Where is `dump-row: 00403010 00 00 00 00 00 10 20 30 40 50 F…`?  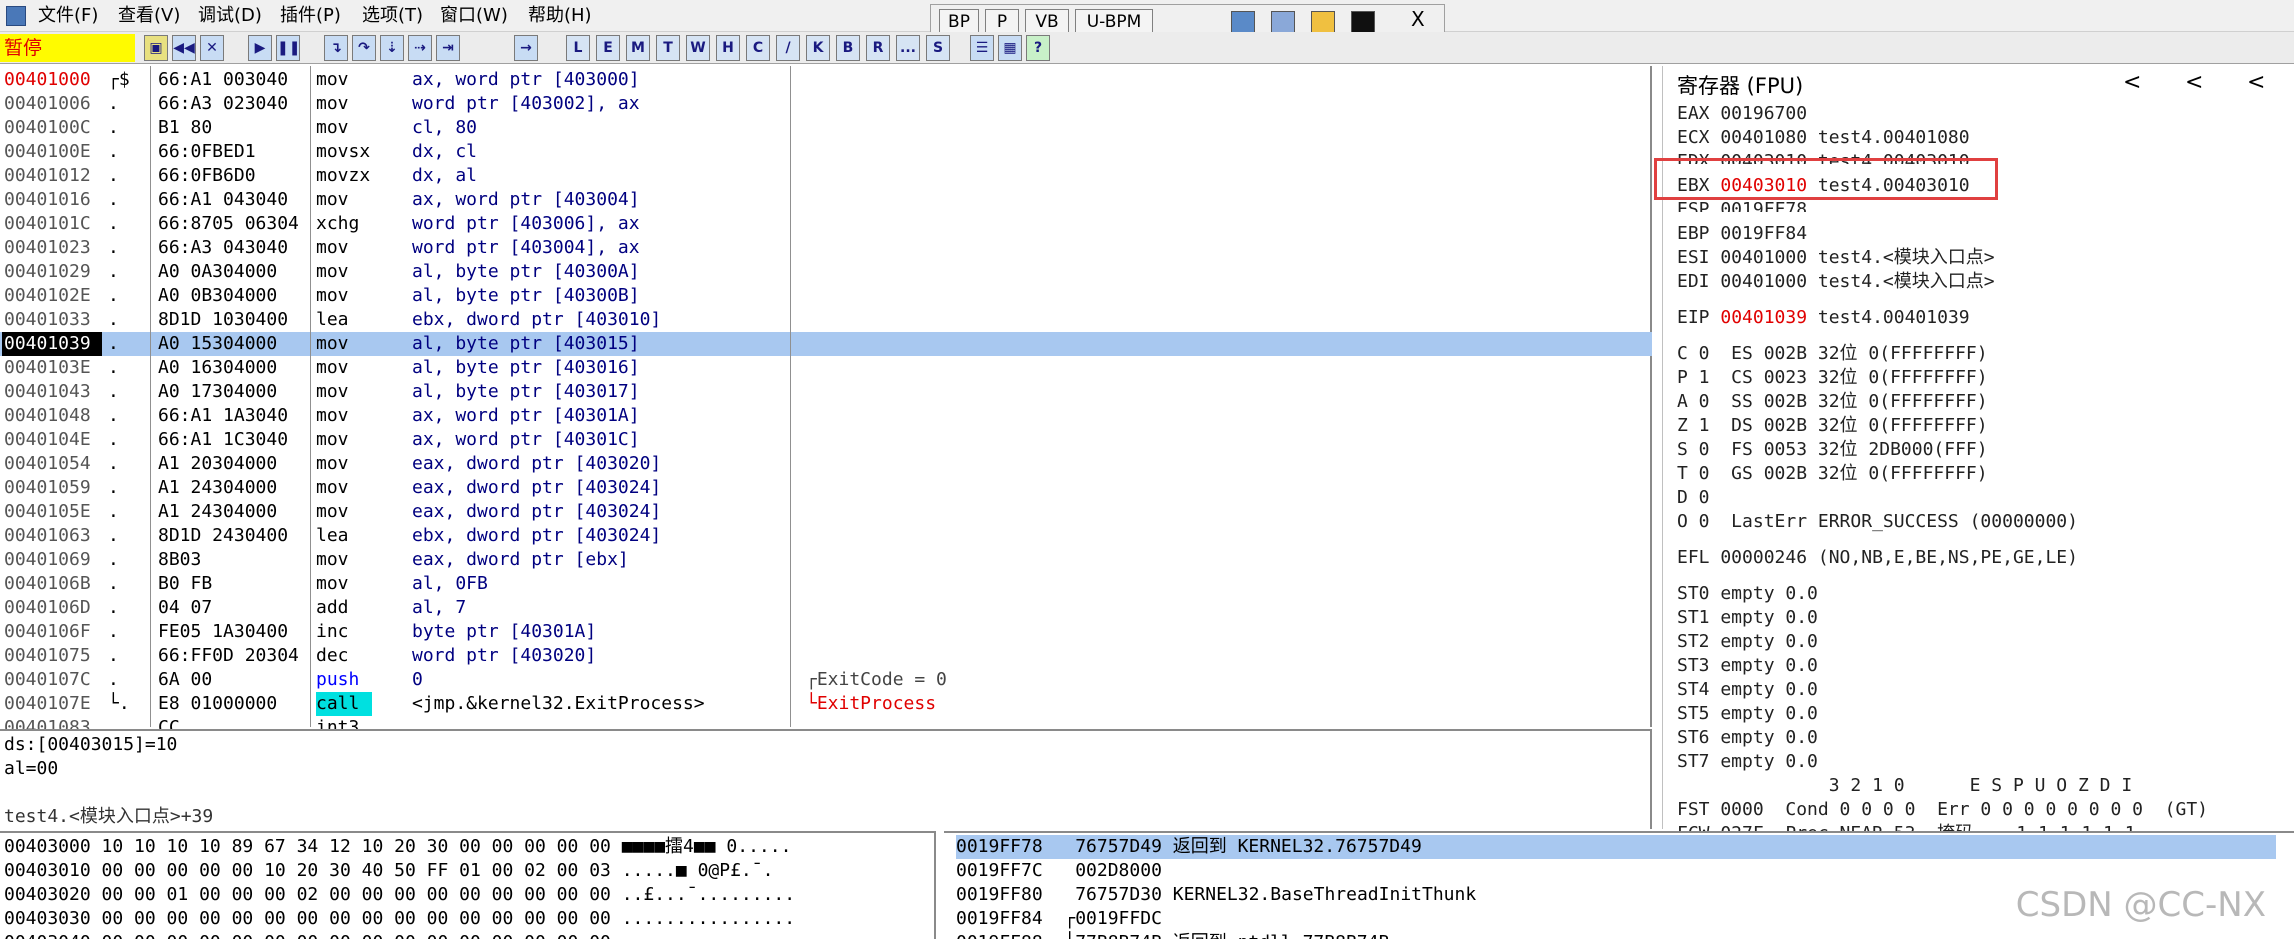
dump-row: 00403010 00 00 00 00 00 10 20 30 40 50 F… is located at coordinates (388, 871).